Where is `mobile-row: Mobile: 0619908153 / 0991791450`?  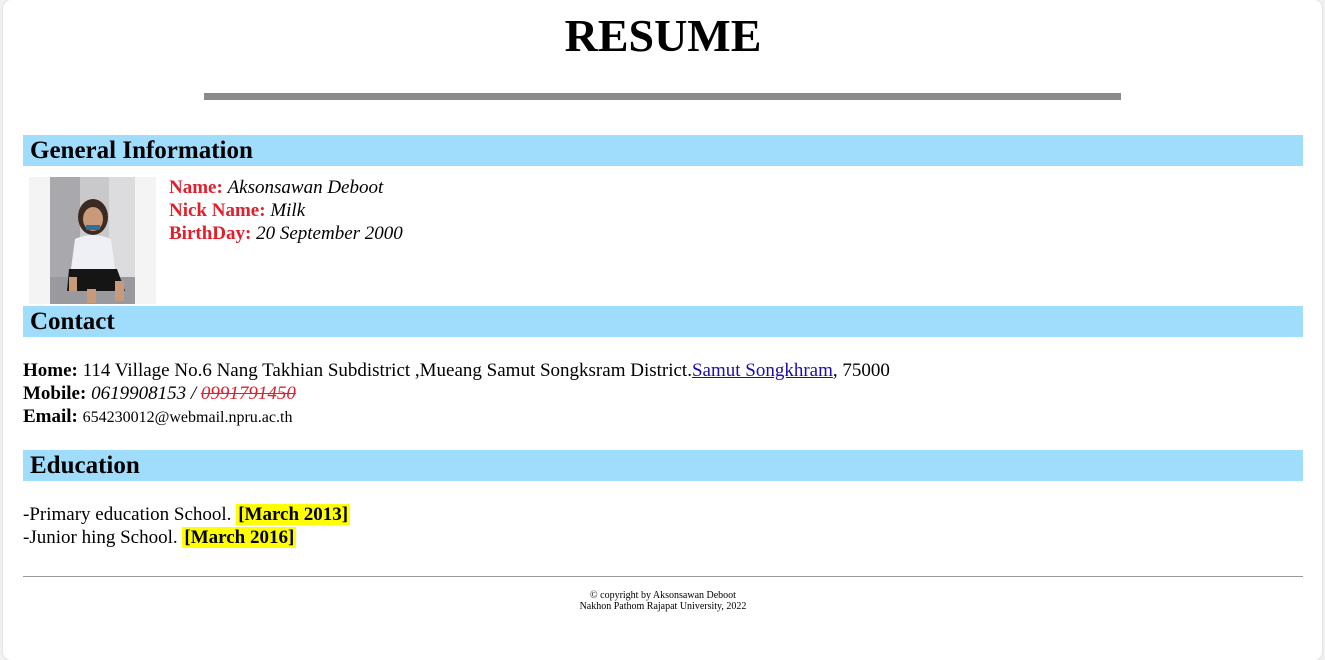
mobile-row: Mobile: 0619908153 / 0991791450 is located at coordinates (456, 393).